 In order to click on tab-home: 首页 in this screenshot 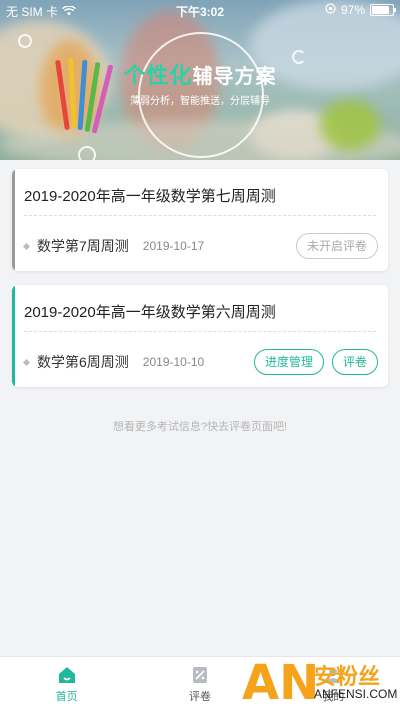, I will do `click(66, 684)`.